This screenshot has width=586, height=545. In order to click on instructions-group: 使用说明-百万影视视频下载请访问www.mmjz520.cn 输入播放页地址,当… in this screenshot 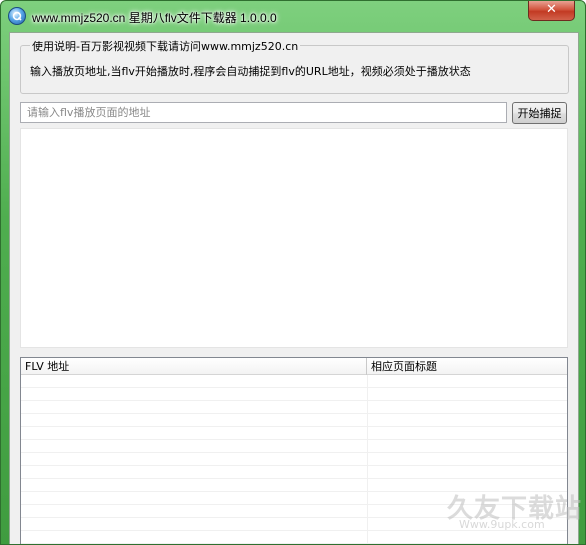, I will do `click(294, 66)`.